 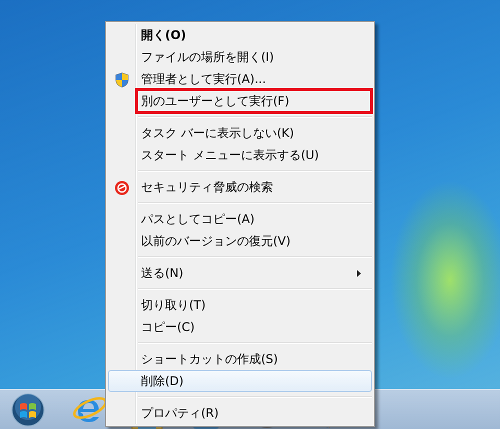 What do you see at coordinates (240, 187) in the screenshot?
I see `menu-item: セキュリティ脅威の検索` at bounding box center [240, 187].